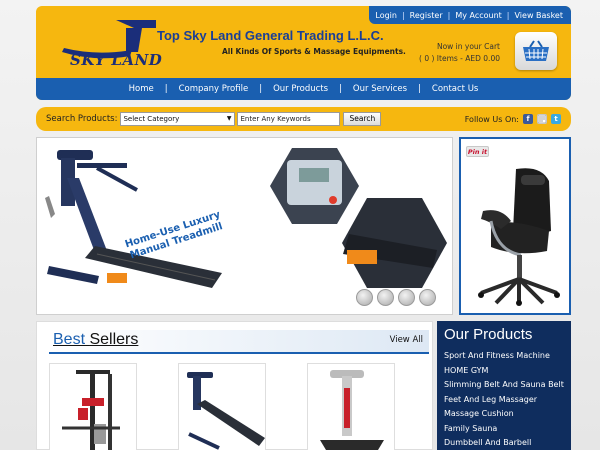 Image resolution: width=600 pixels, height=450 pixels. What do you see at coordinates (141, 89) in the screenshot?
I see `nav-home: Home` at bounding box center [141, 89].